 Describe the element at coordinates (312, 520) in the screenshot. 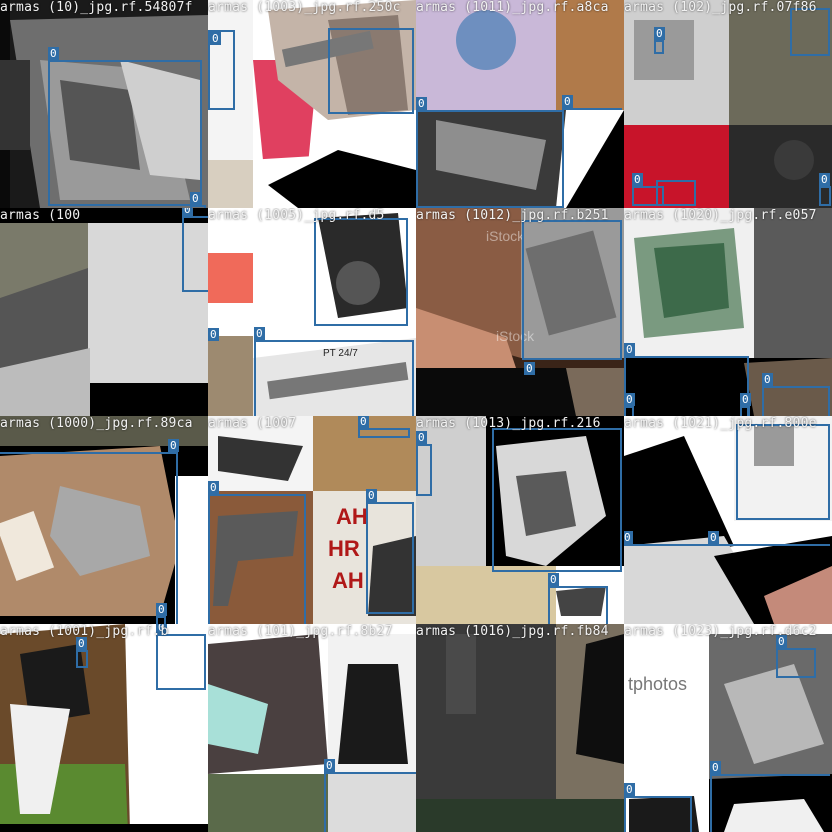

I see `mosaic-tile-10: AH HR AH armas (1007 0 0 0` at that location.